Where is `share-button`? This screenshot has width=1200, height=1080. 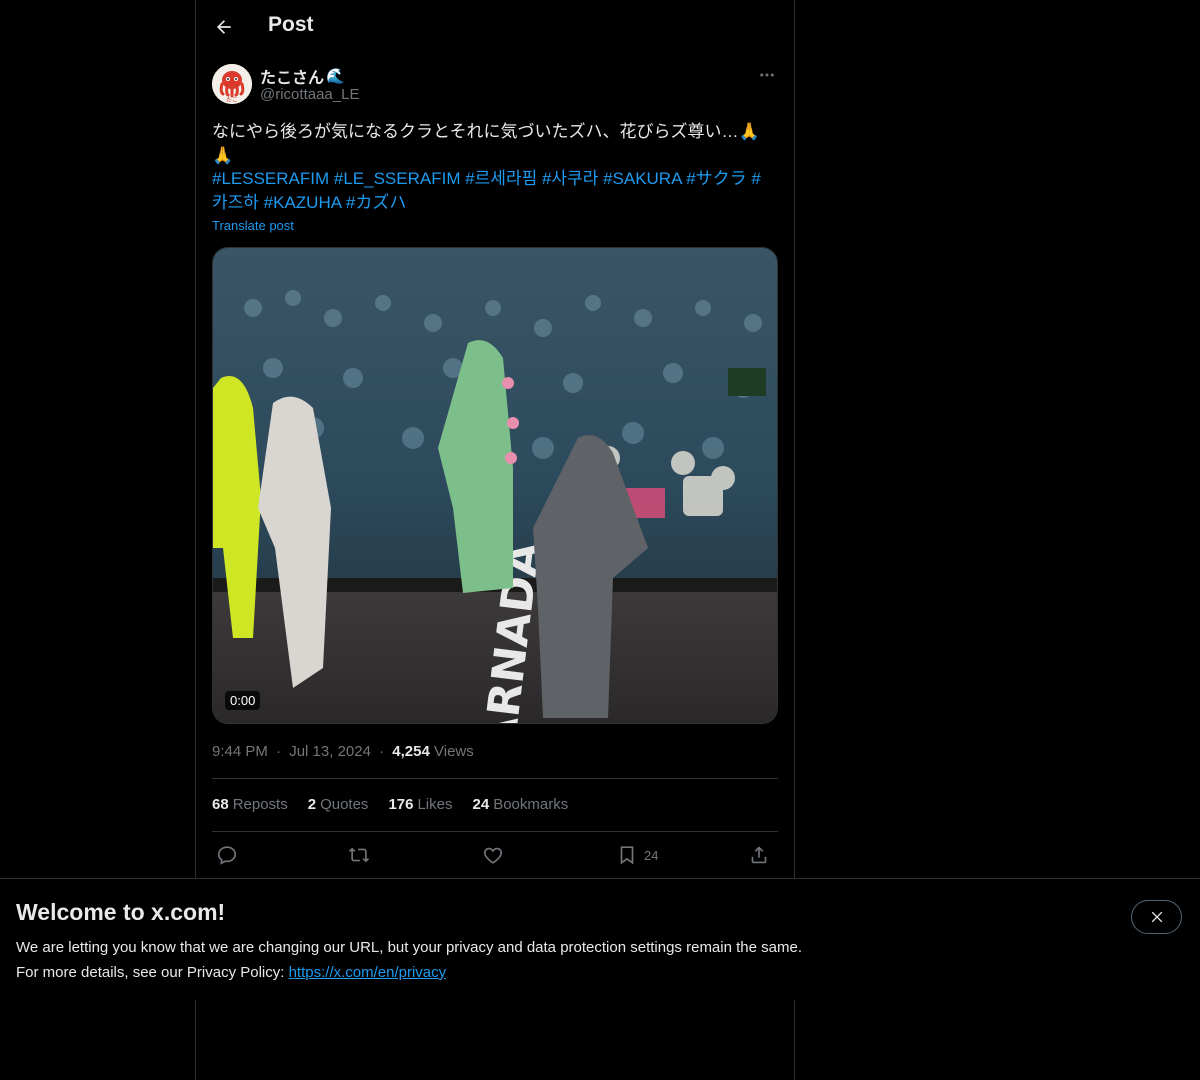
share-button is located at coordinates (759, 855).